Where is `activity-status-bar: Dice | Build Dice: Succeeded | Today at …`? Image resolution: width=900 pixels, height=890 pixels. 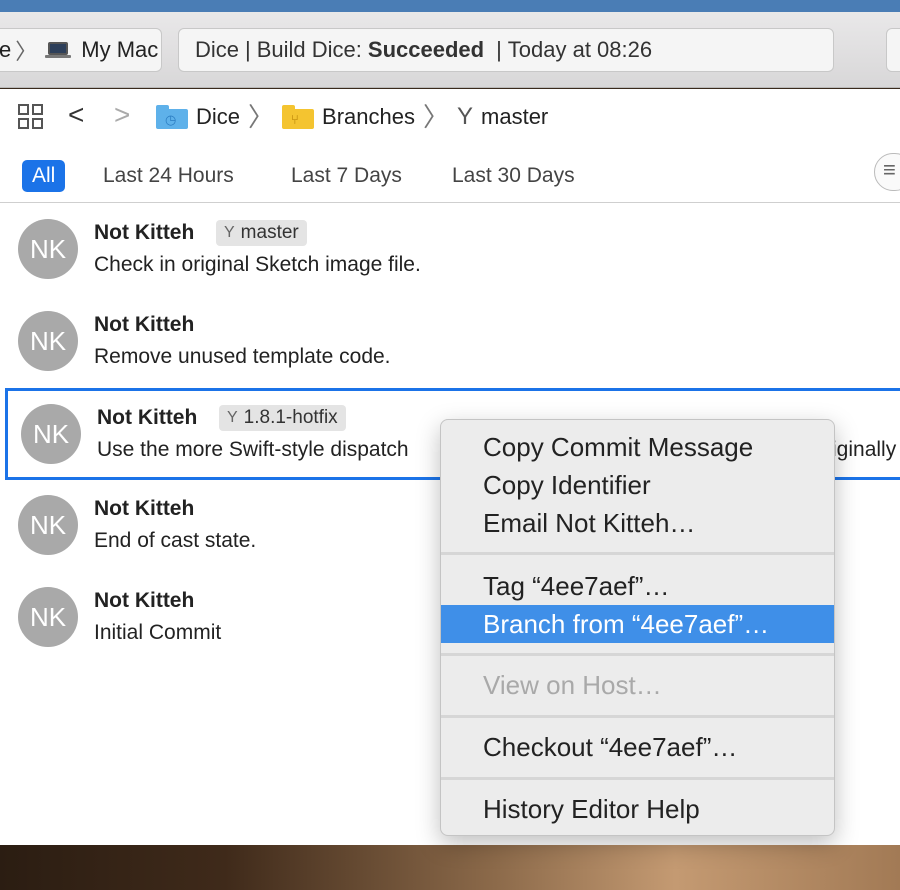 activity-status-bar: Dice | Build Dice: Succeeded | Today at … is located at coordinates (506, 50).